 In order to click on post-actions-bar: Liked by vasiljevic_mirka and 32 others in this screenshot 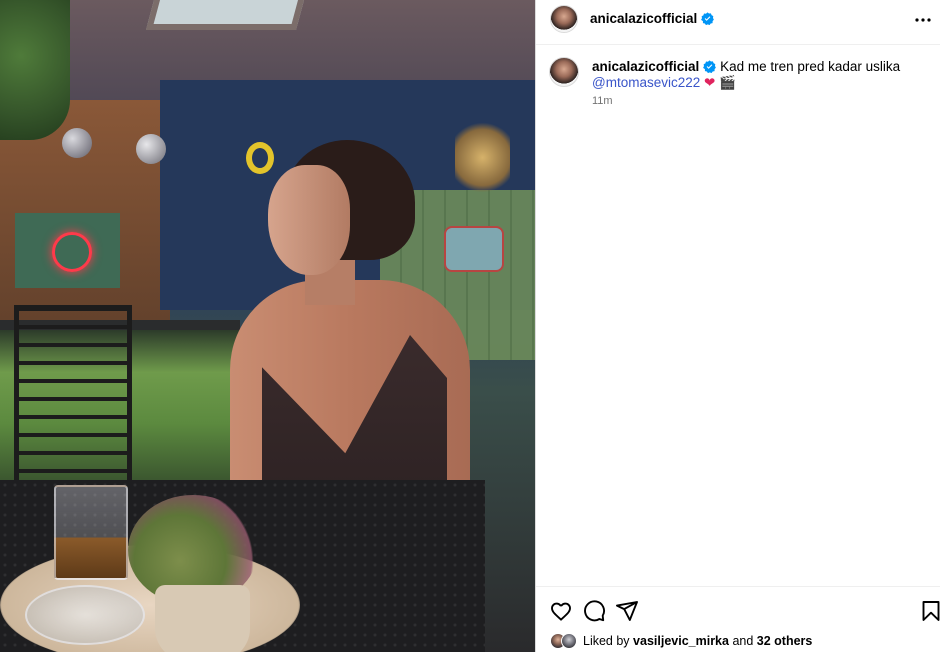, I will do `click(738, 619)`.